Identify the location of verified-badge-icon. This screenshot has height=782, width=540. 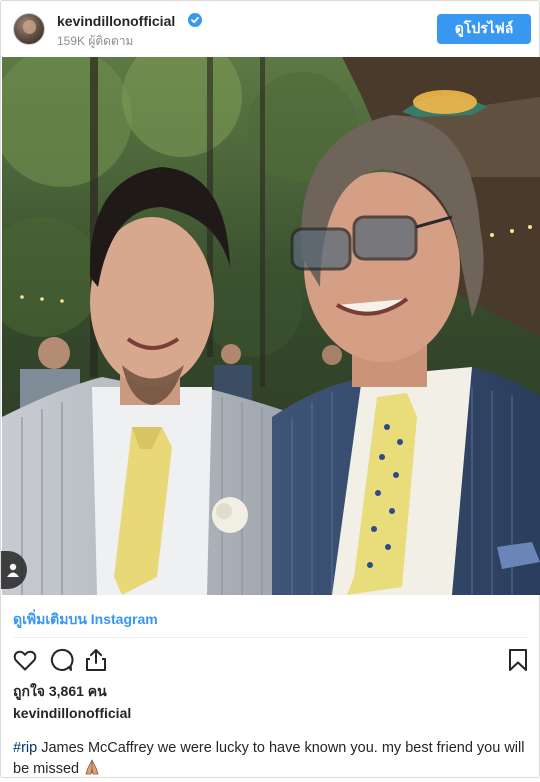
(195, 20).